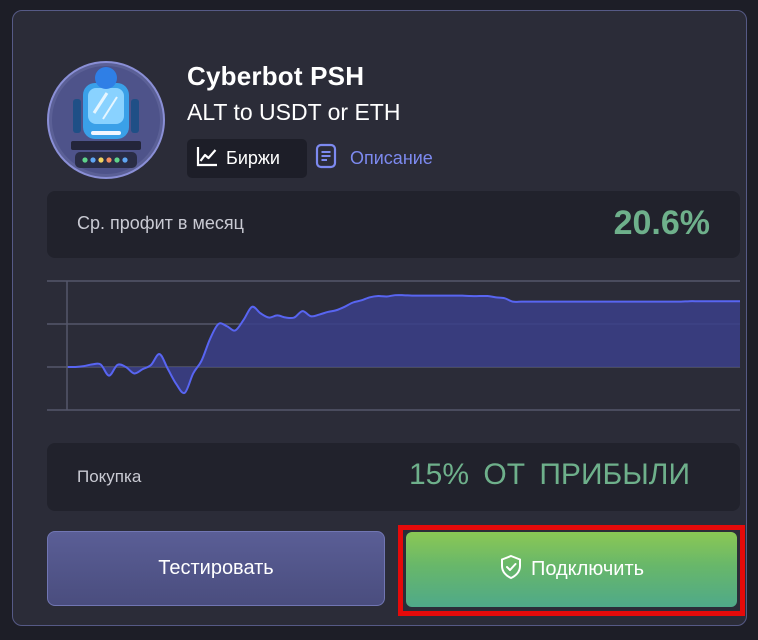 Image resolution: width=758 pixels, height=640 pixels. I want to click on tab-exchanges-label: Биржи, so click(253, 158).